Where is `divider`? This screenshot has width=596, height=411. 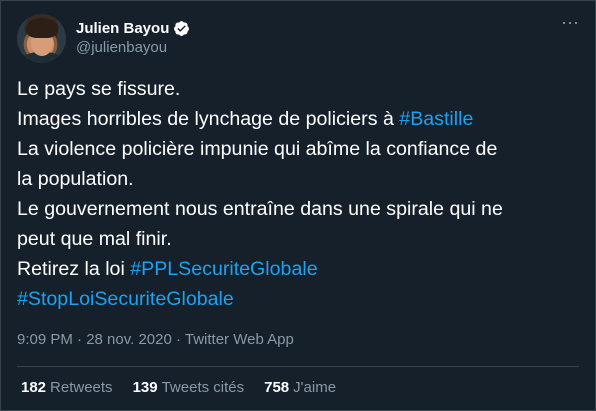
divider is located at coordinates (298, 366).